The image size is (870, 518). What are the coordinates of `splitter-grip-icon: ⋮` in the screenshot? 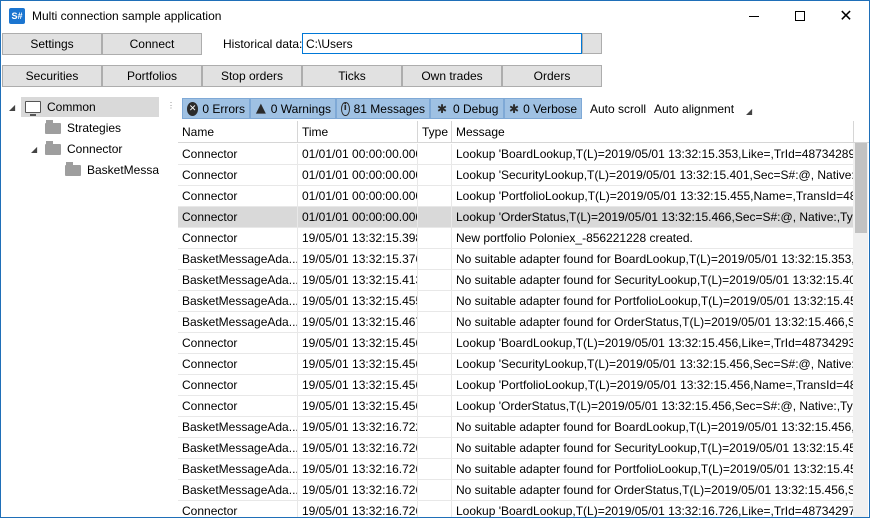 It's located at (171, 105).